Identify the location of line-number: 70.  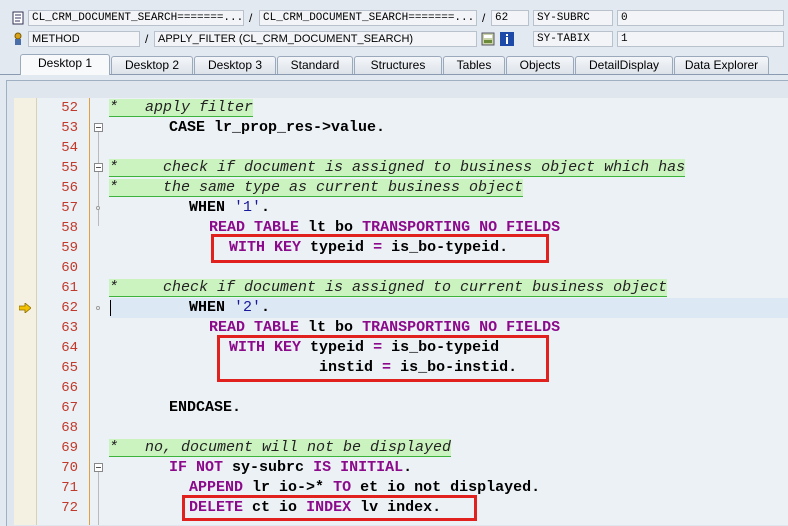
(69, 468).